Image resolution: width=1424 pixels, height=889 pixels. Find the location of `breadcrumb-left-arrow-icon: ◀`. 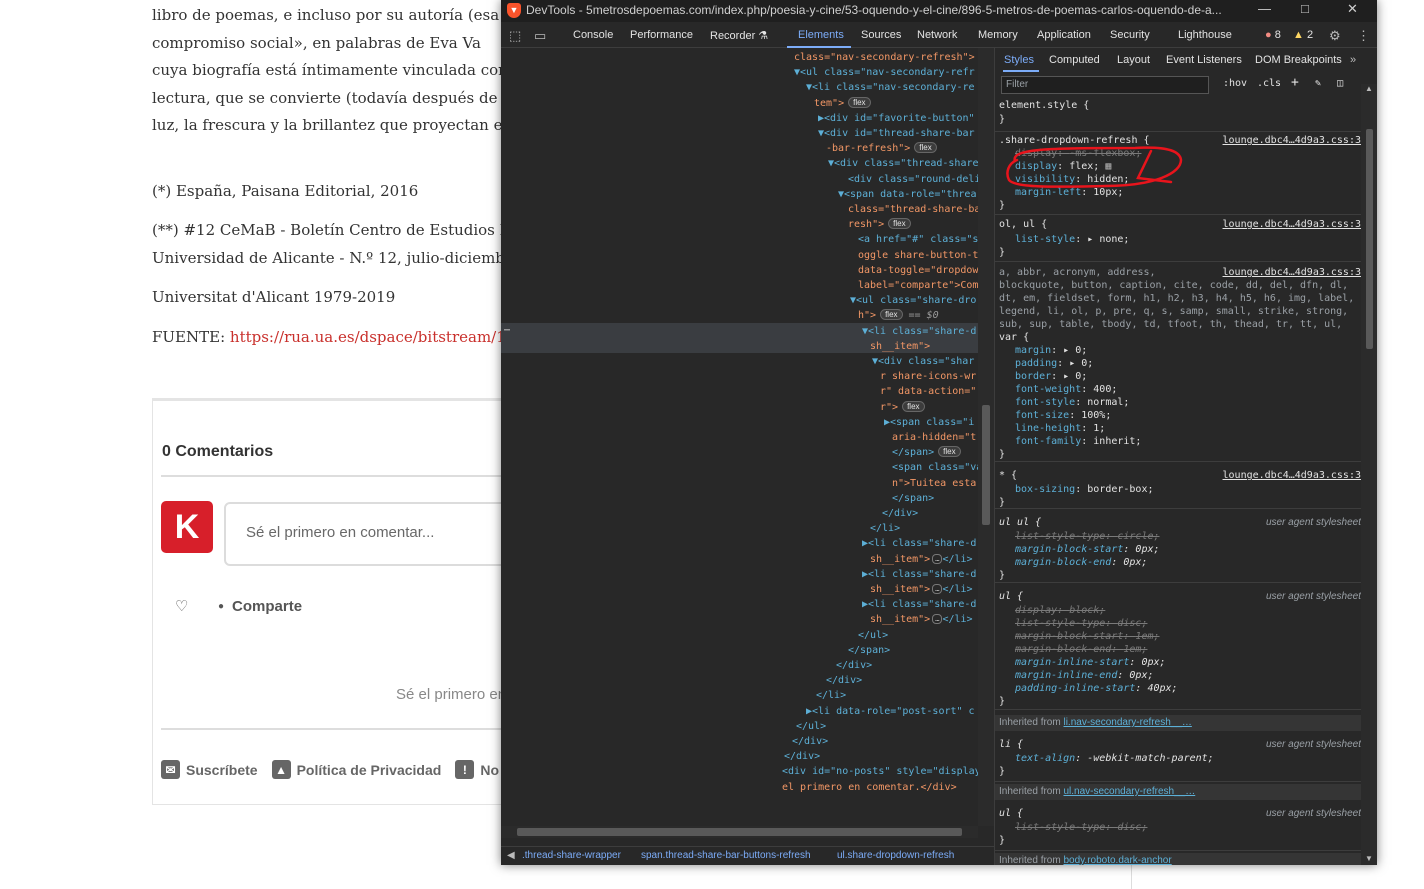

breadcrumb-left-arrow-icon: ◀ is located at coordinates (511, 855).